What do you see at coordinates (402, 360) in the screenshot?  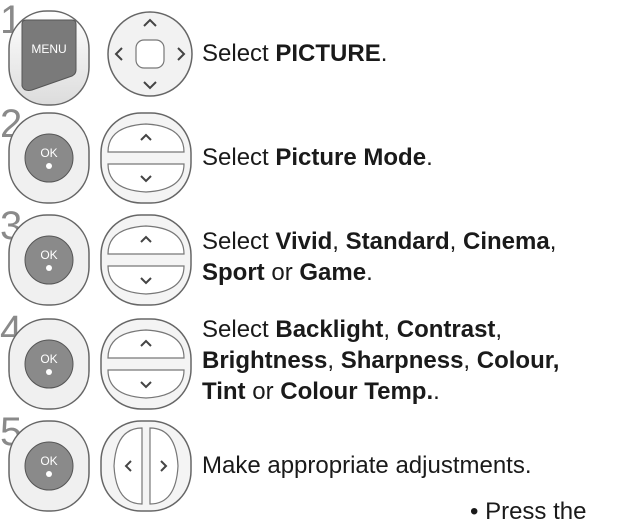 I see `option-name: Sharpness` at bounding box center [402, 360].